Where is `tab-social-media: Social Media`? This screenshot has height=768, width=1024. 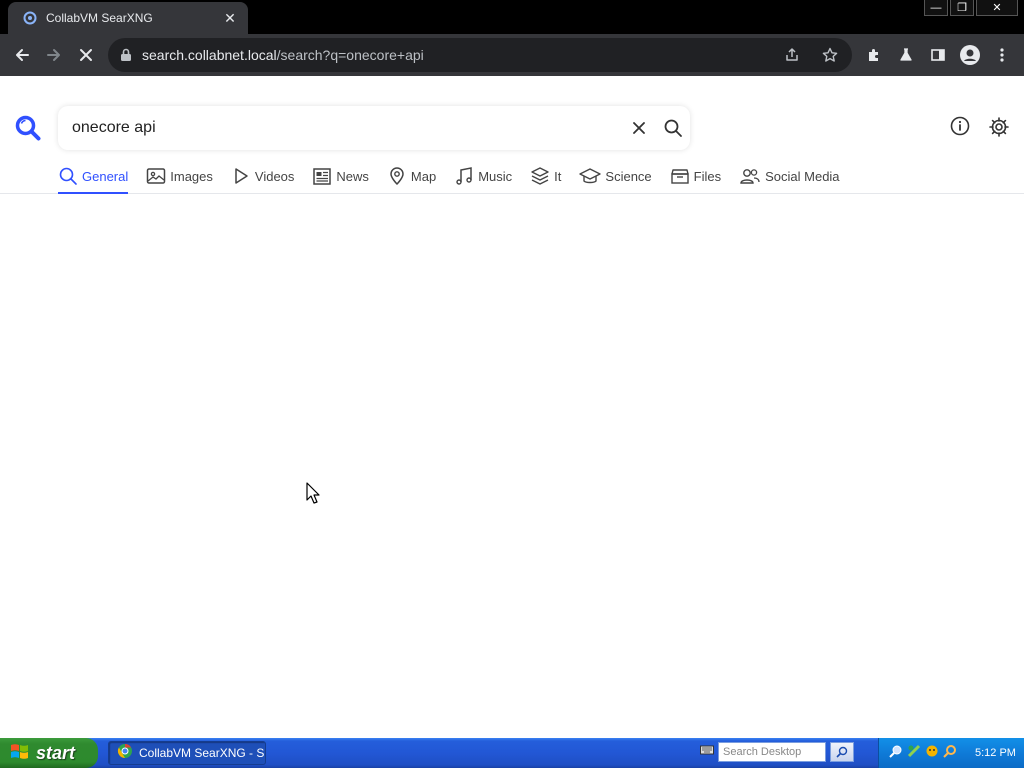
tab-social-media: Social Media is located at coordinates (798, 180).